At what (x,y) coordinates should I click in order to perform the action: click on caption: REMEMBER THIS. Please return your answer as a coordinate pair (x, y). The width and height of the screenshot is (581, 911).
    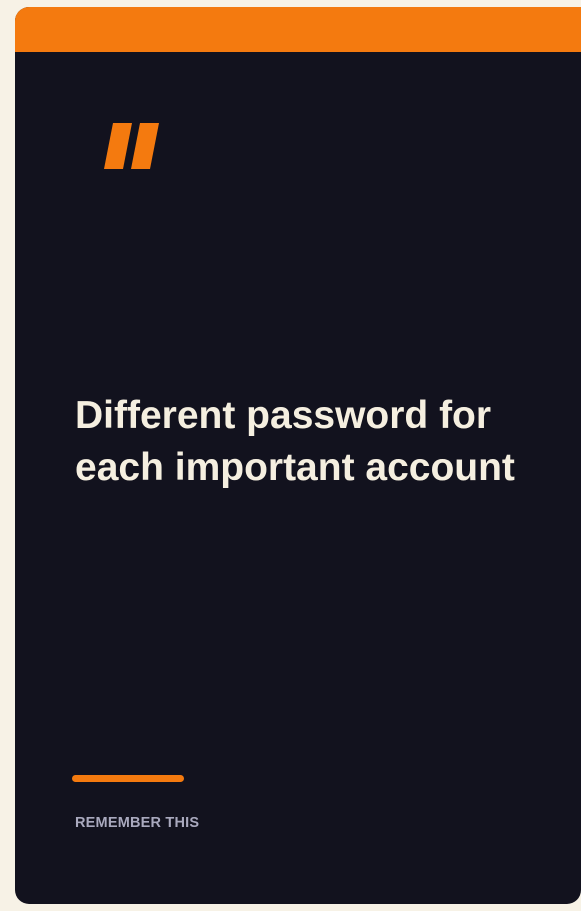
    Looking at the image, I should click on (137, 823).